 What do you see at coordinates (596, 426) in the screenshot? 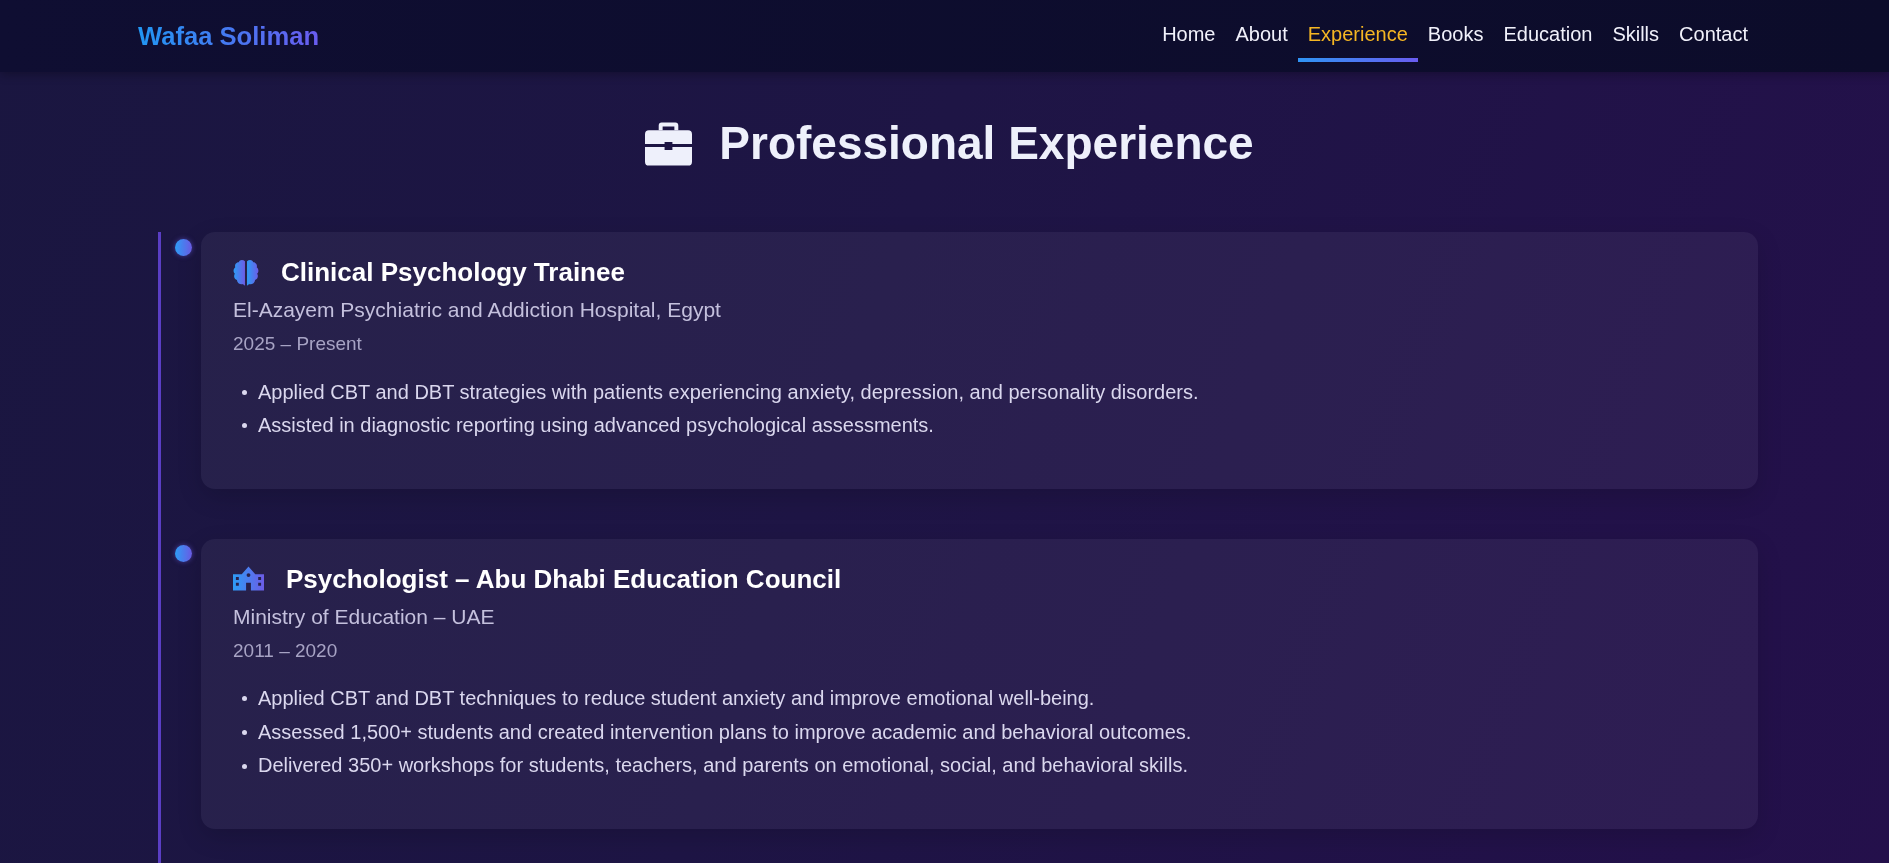
I see `duty-text: Assisted in diagnostic reporting using advanced psychological assessments.` at bounding box center [596, 426].